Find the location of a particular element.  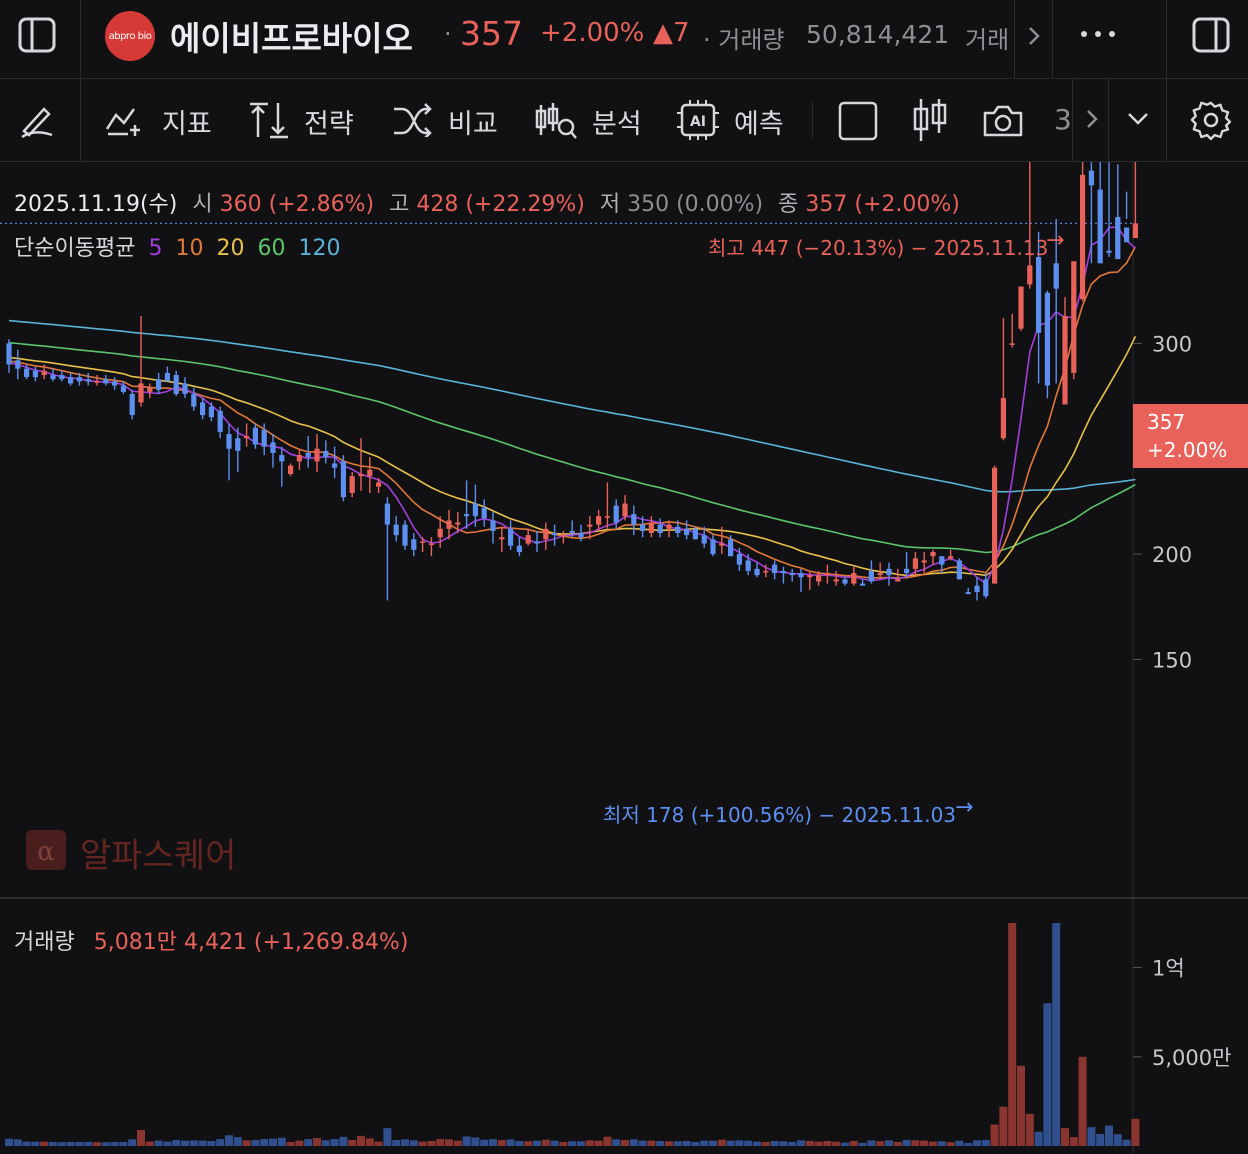

close-value: 357 (+2.00%) is located at coordinates (882, 204).